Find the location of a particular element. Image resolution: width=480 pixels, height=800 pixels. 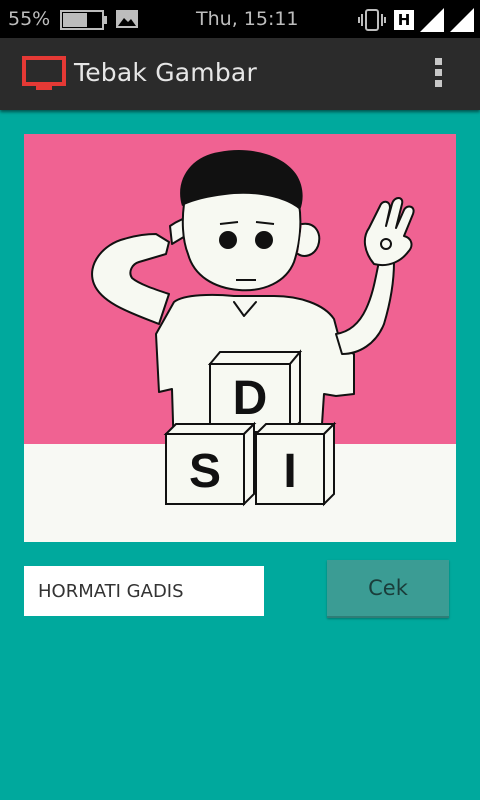

tv-icon is located at coordinates (44, 73).